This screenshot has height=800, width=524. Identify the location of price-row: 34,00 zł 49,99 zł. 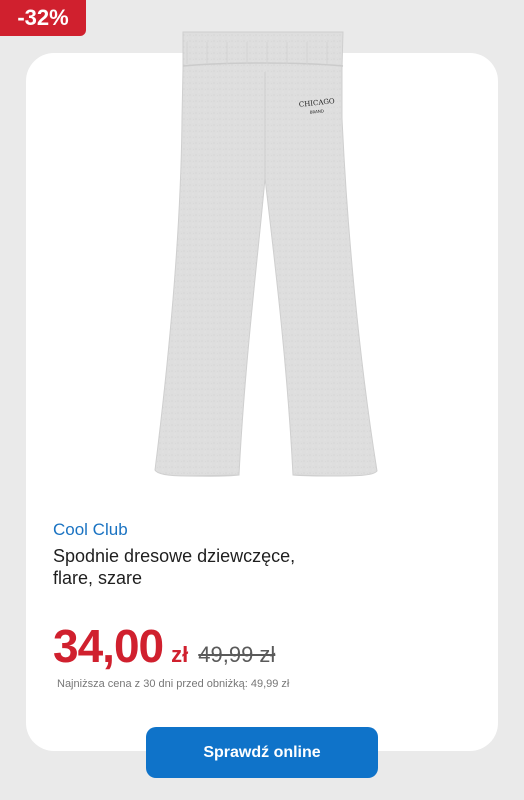
(164, 646).